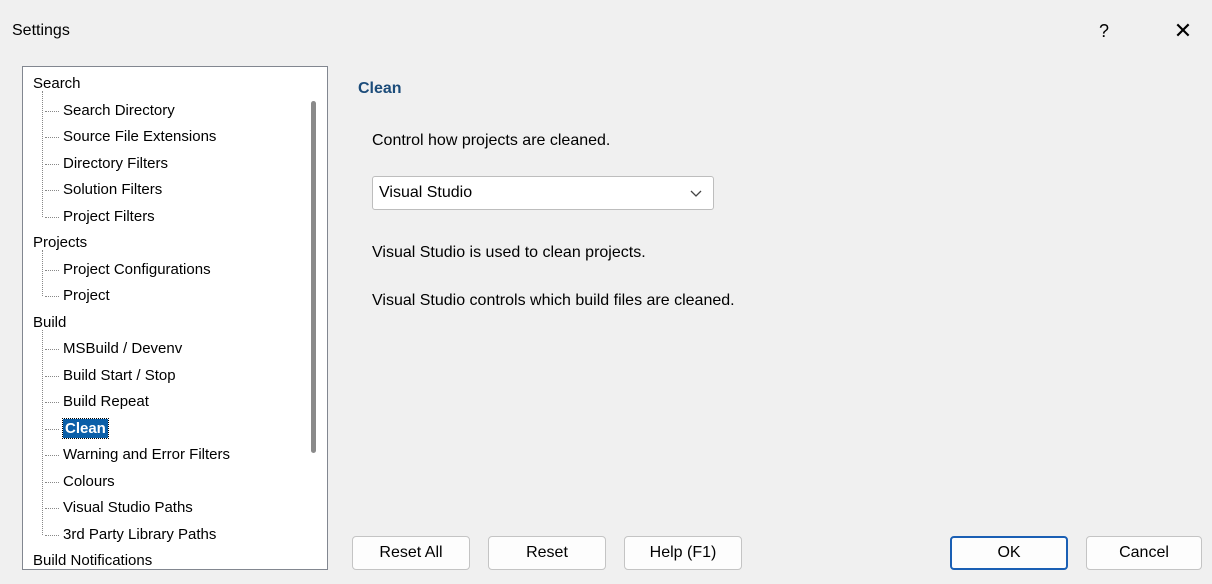  Describe the element at coordinates (1104, 31) in the screenshot. I see `help-icon: ?` at that location.